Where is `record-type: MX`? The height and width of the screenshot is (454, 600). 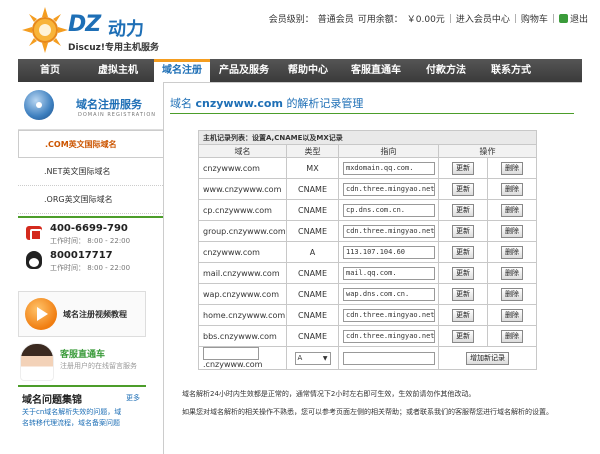
record-type: MX is located at coordinates (312, 168).